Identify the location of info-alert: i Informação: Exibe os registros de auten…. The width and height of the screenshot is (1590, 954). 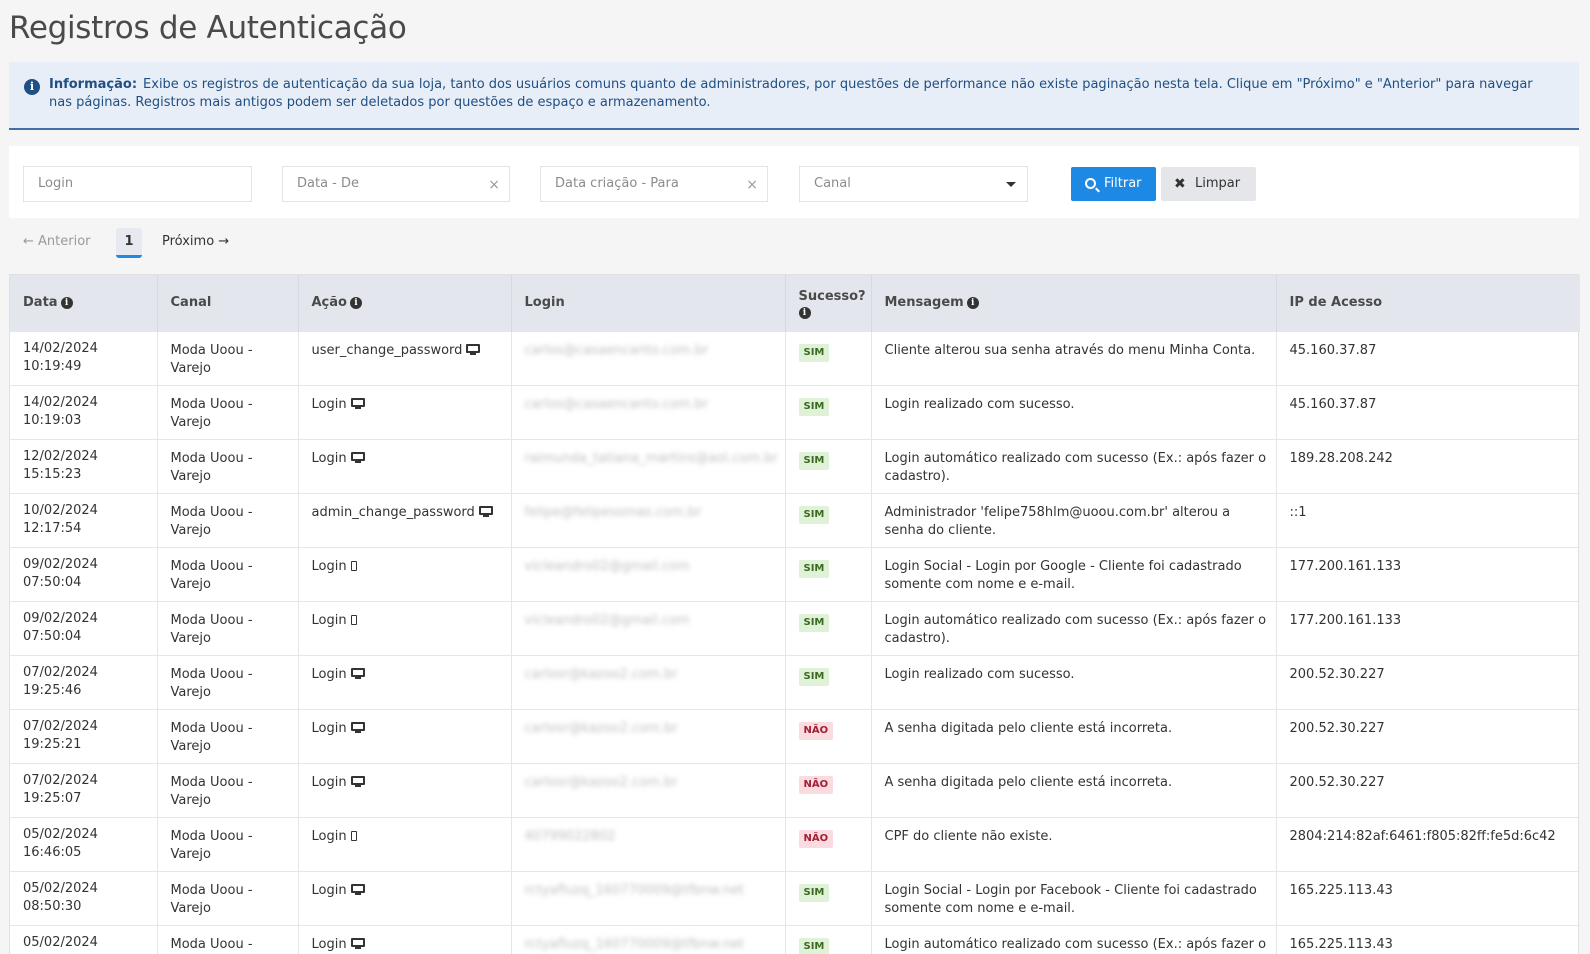
(794, 96).